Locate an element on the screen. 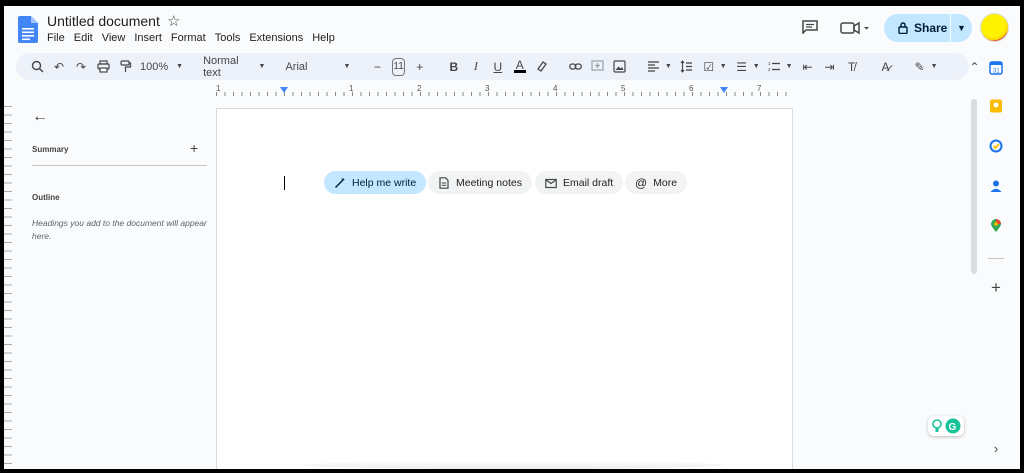 The width and height of the screenshot is (1024, 473). show-side-panel-chevron-icon: › is located at coordinates (996, 448).